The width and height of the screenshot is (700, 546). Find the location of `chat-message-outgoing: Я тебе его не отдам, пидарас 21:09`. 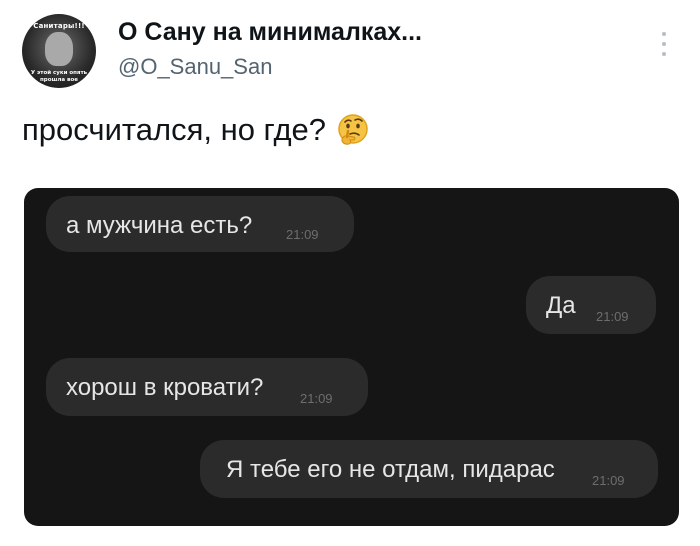

chat-message-outgoing: Я тебе его не отдам, пидарас 21:09 is located at coordinates (429, 469).